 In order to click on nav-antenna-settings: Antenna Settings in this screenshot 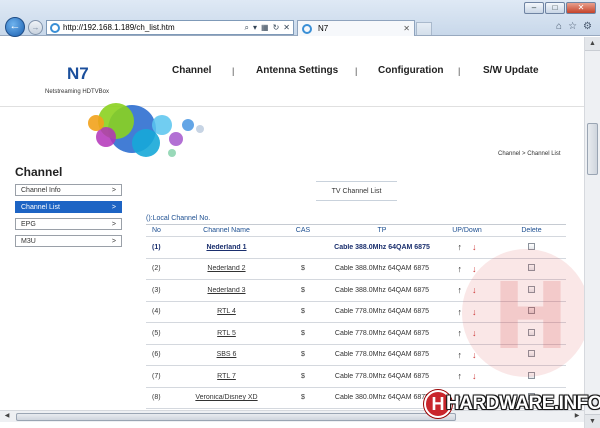, I will do `click(297, 70)`.